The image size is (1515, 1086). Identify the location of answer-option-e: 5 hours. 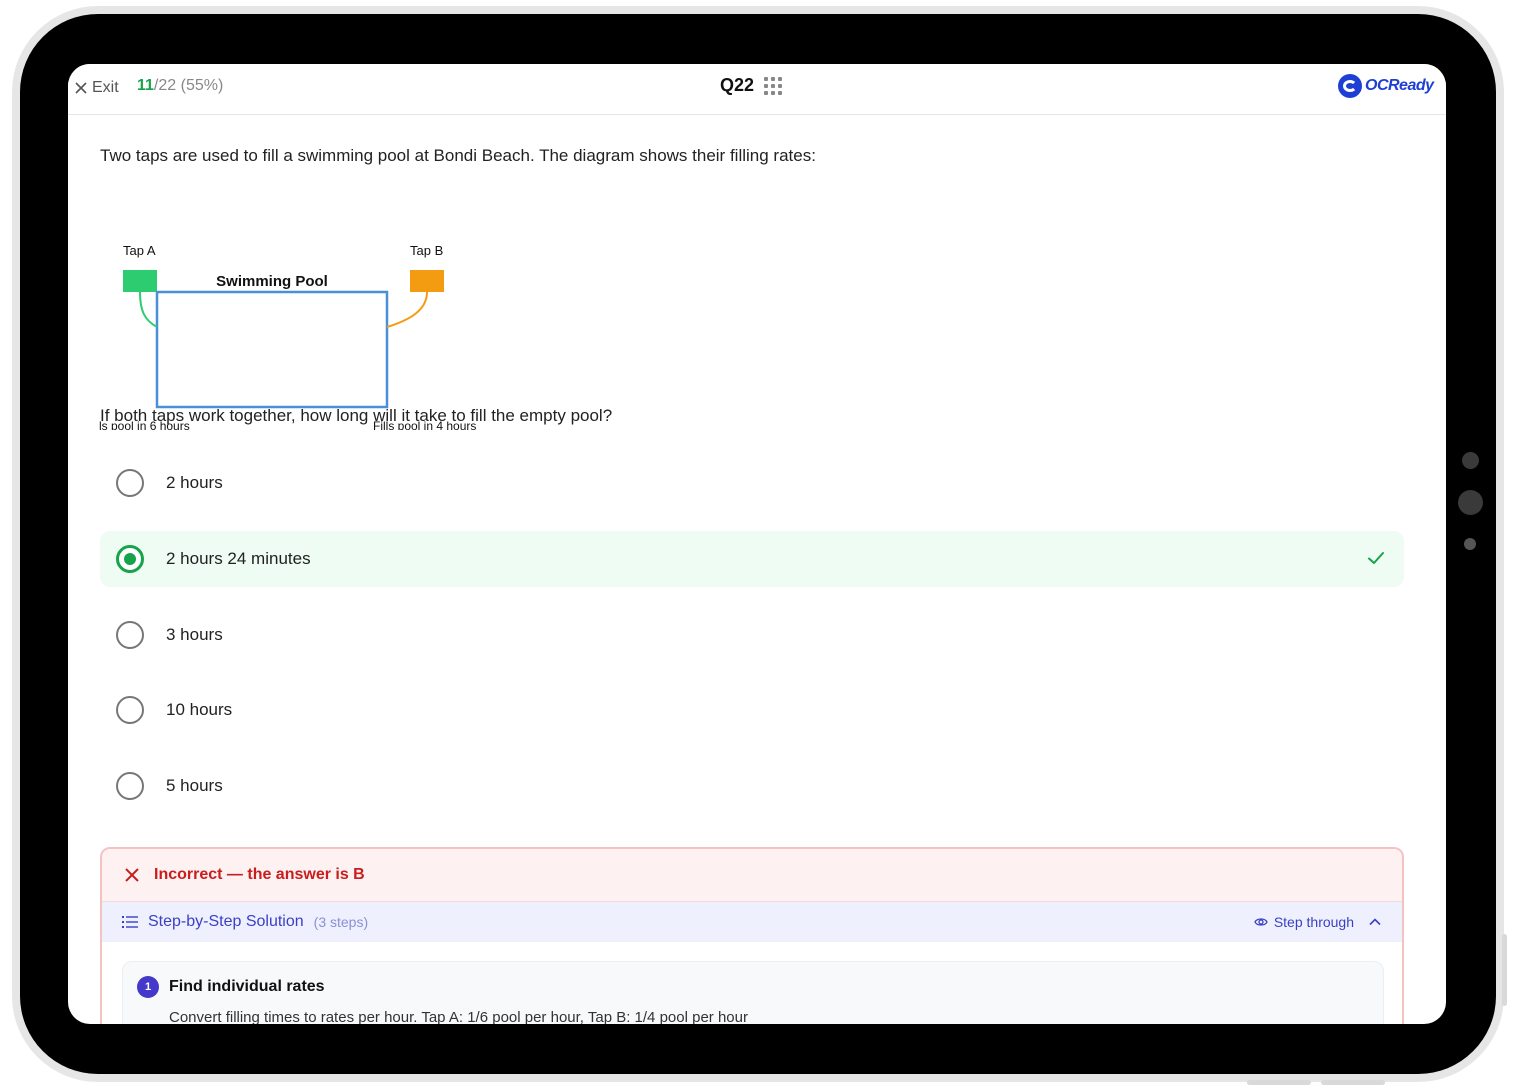
(752, 786).